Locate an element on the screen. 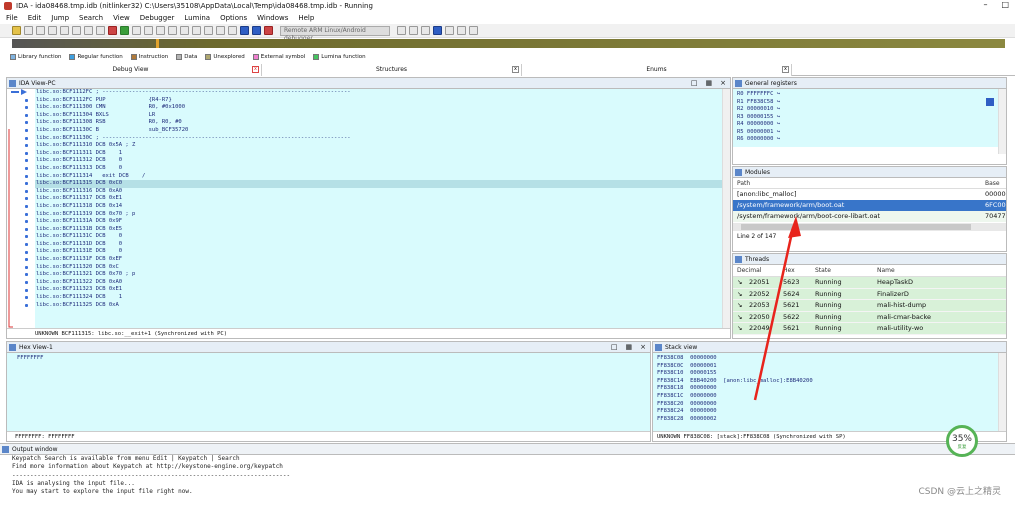 This screenshot has width=1015, height=513. stop-icon is located at coordinates (268, 30).